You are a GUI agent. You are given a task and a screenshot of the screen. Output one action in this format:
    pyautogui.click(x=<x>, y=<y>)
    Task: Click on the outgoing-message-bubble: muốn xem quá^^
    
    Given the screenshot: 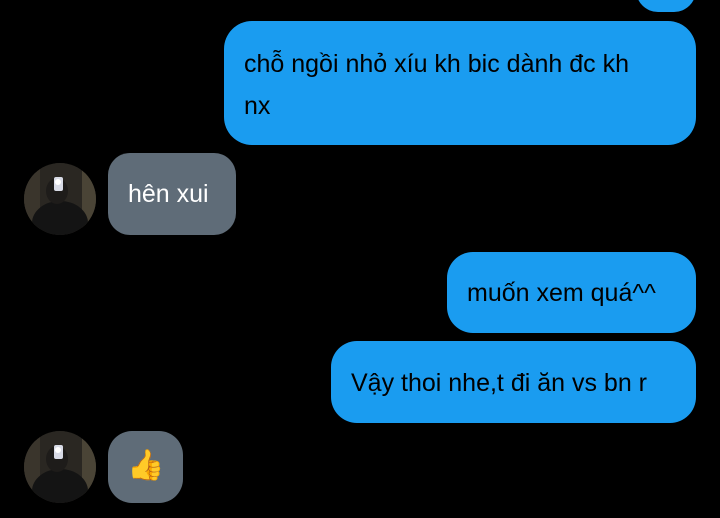 What is the action you would take?
    pyautogui.click(x=571, y=292)
    